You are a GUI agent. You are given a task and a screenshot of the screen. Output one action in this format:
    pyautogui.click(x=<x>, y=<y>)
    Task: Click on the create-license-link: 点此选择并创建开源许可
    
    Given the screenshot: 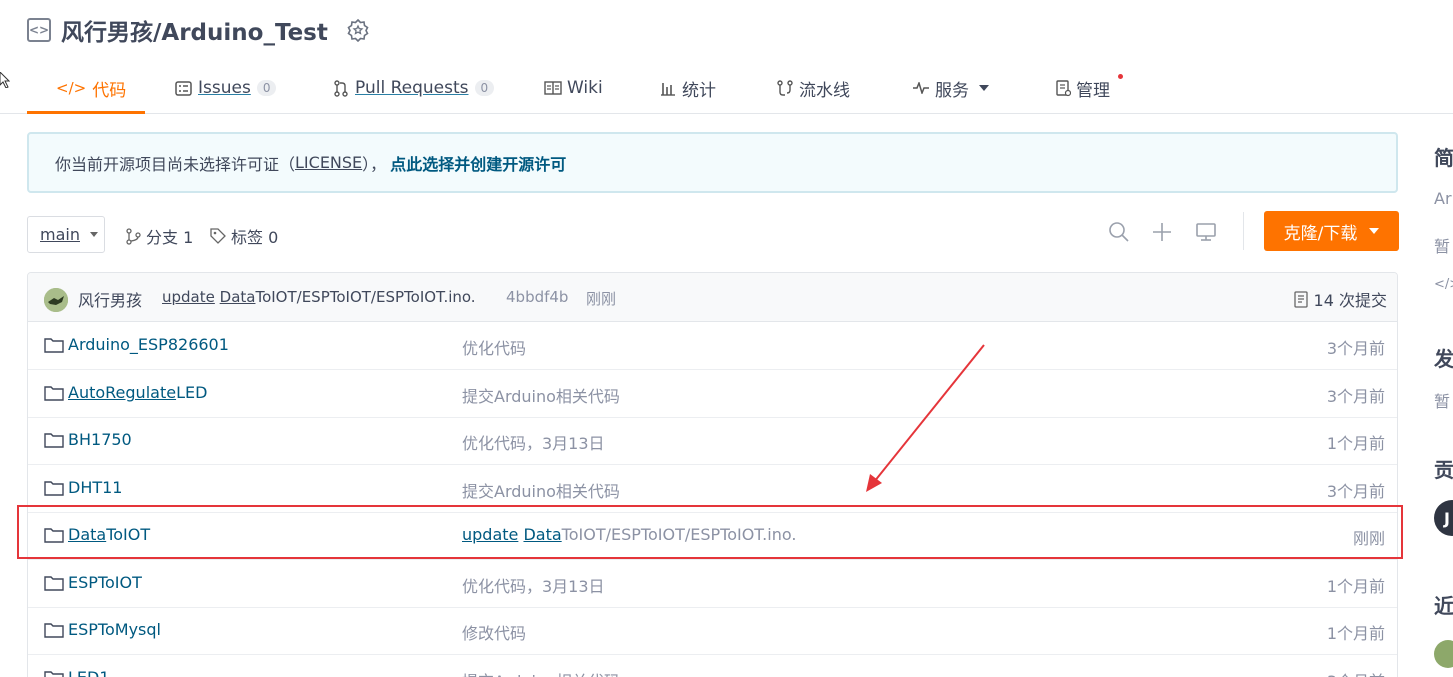 What is the action you would take?
    pyautogui.click(x=478, y=163)
    